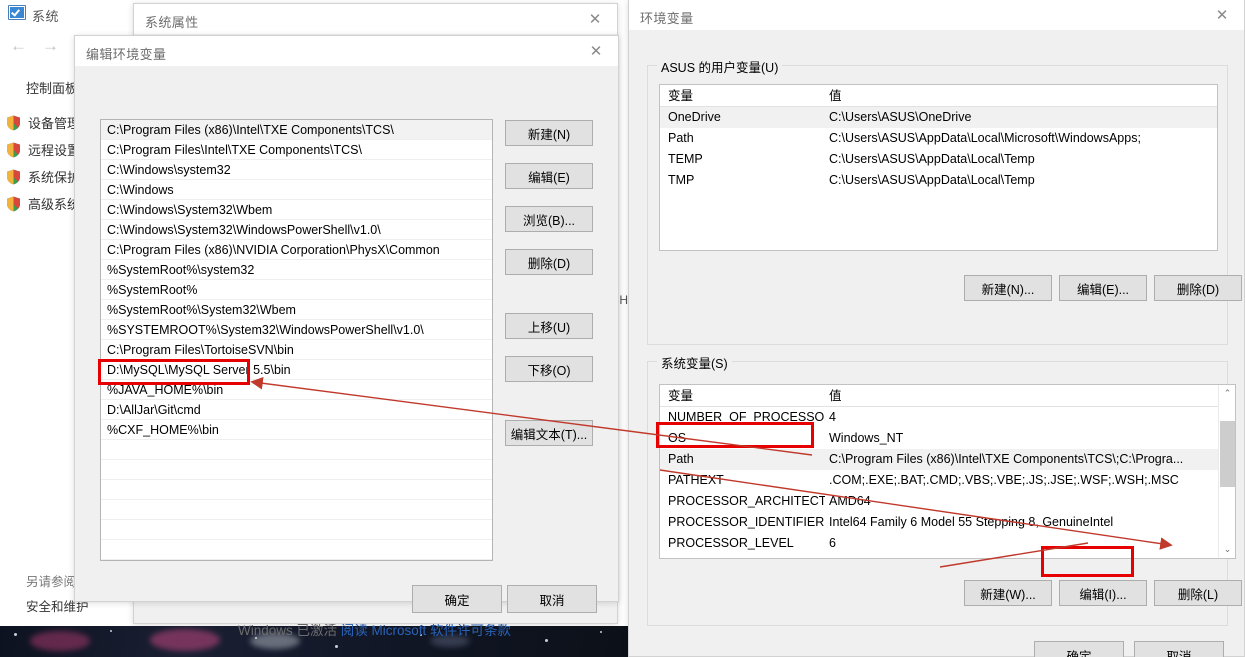 This screenshot has height=657, width=1245. I want to click on system-delete-button: 删除(L), so click(1198, 593).